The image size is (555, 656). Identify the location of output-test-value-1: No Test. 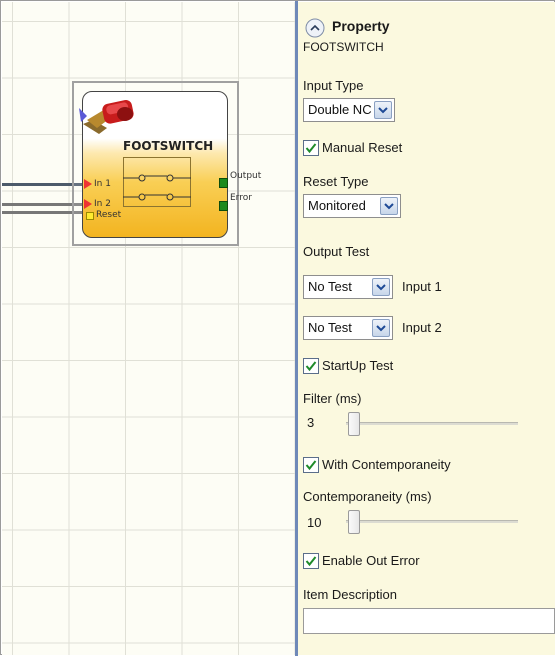
(330, 286).